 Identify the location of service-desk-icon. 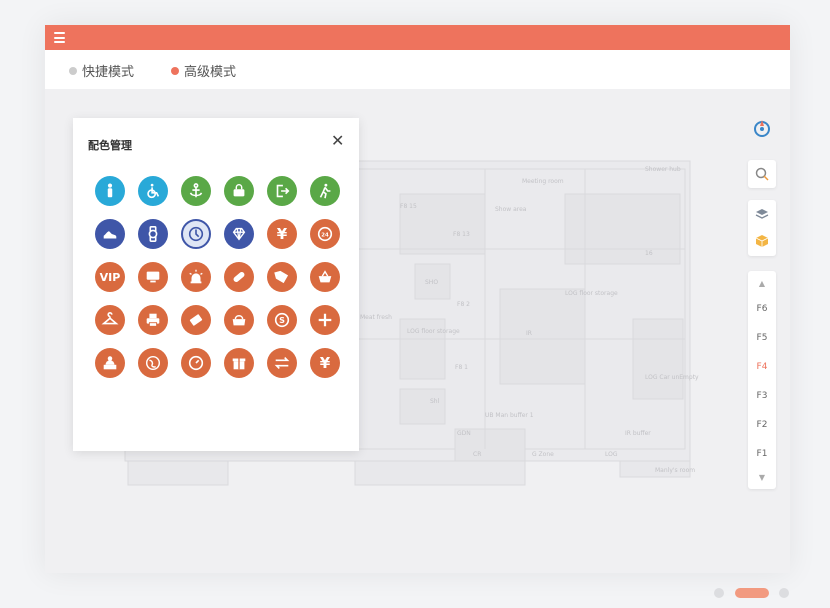
(110, 363).